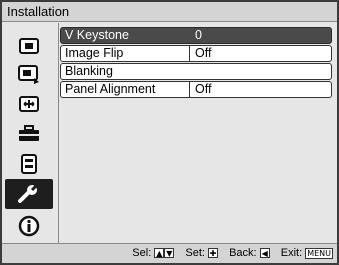 The width and height of the screenshot is (339, 265). What do you see at coordinates (29, 104) in the screenshot?
I see `screen-icon` at bounding box center [29, 104].